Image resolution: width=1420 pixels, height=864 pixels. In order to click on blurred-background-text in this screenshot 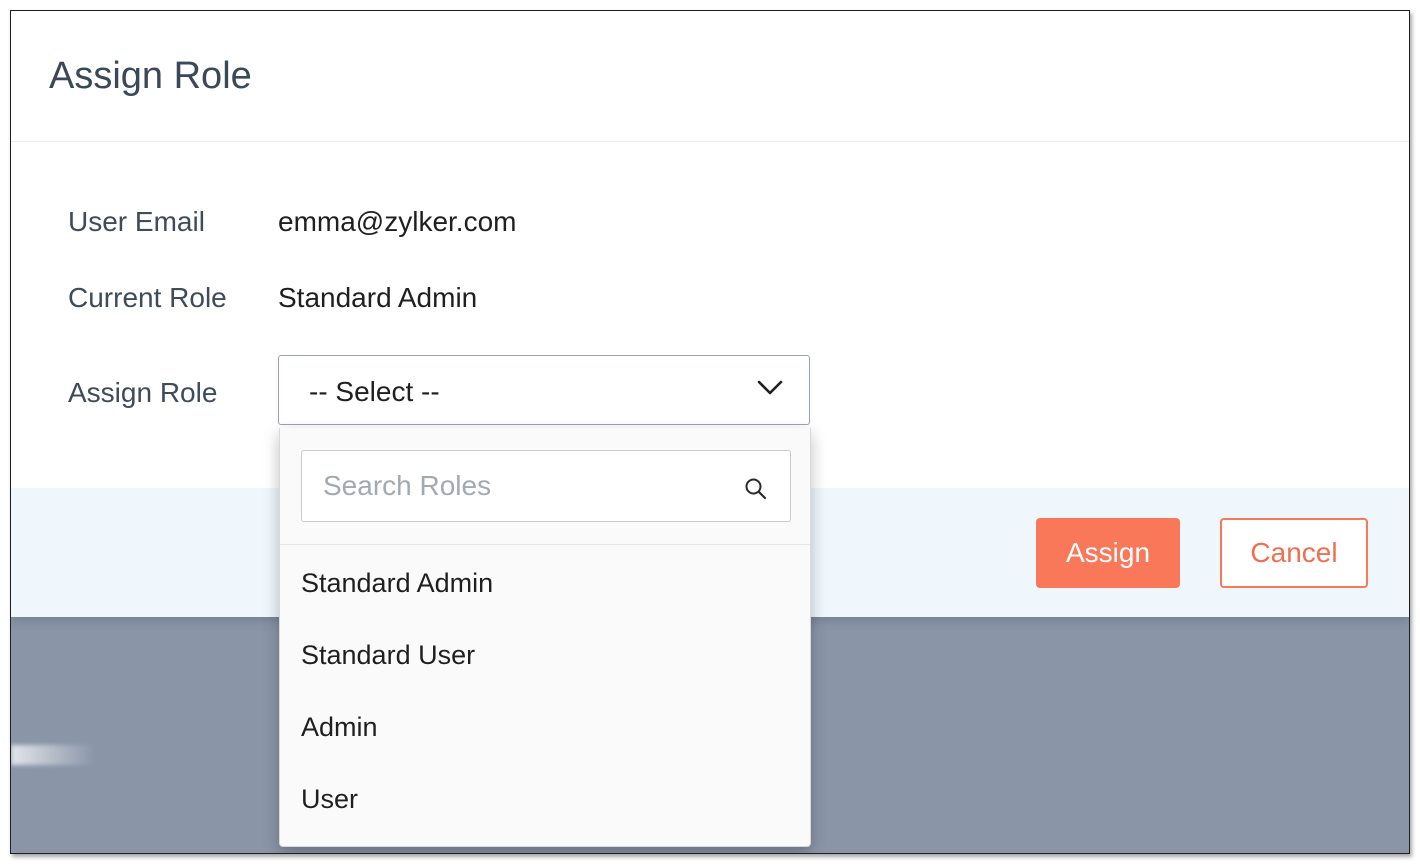, I will do `click(53, 755)`.